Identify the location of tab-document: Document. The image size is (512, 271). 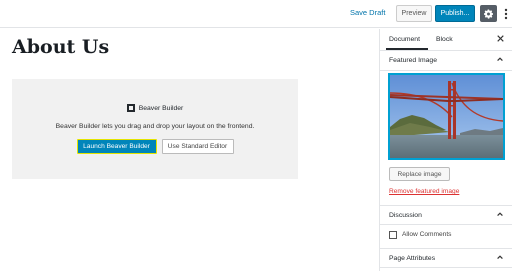
(404, 39).